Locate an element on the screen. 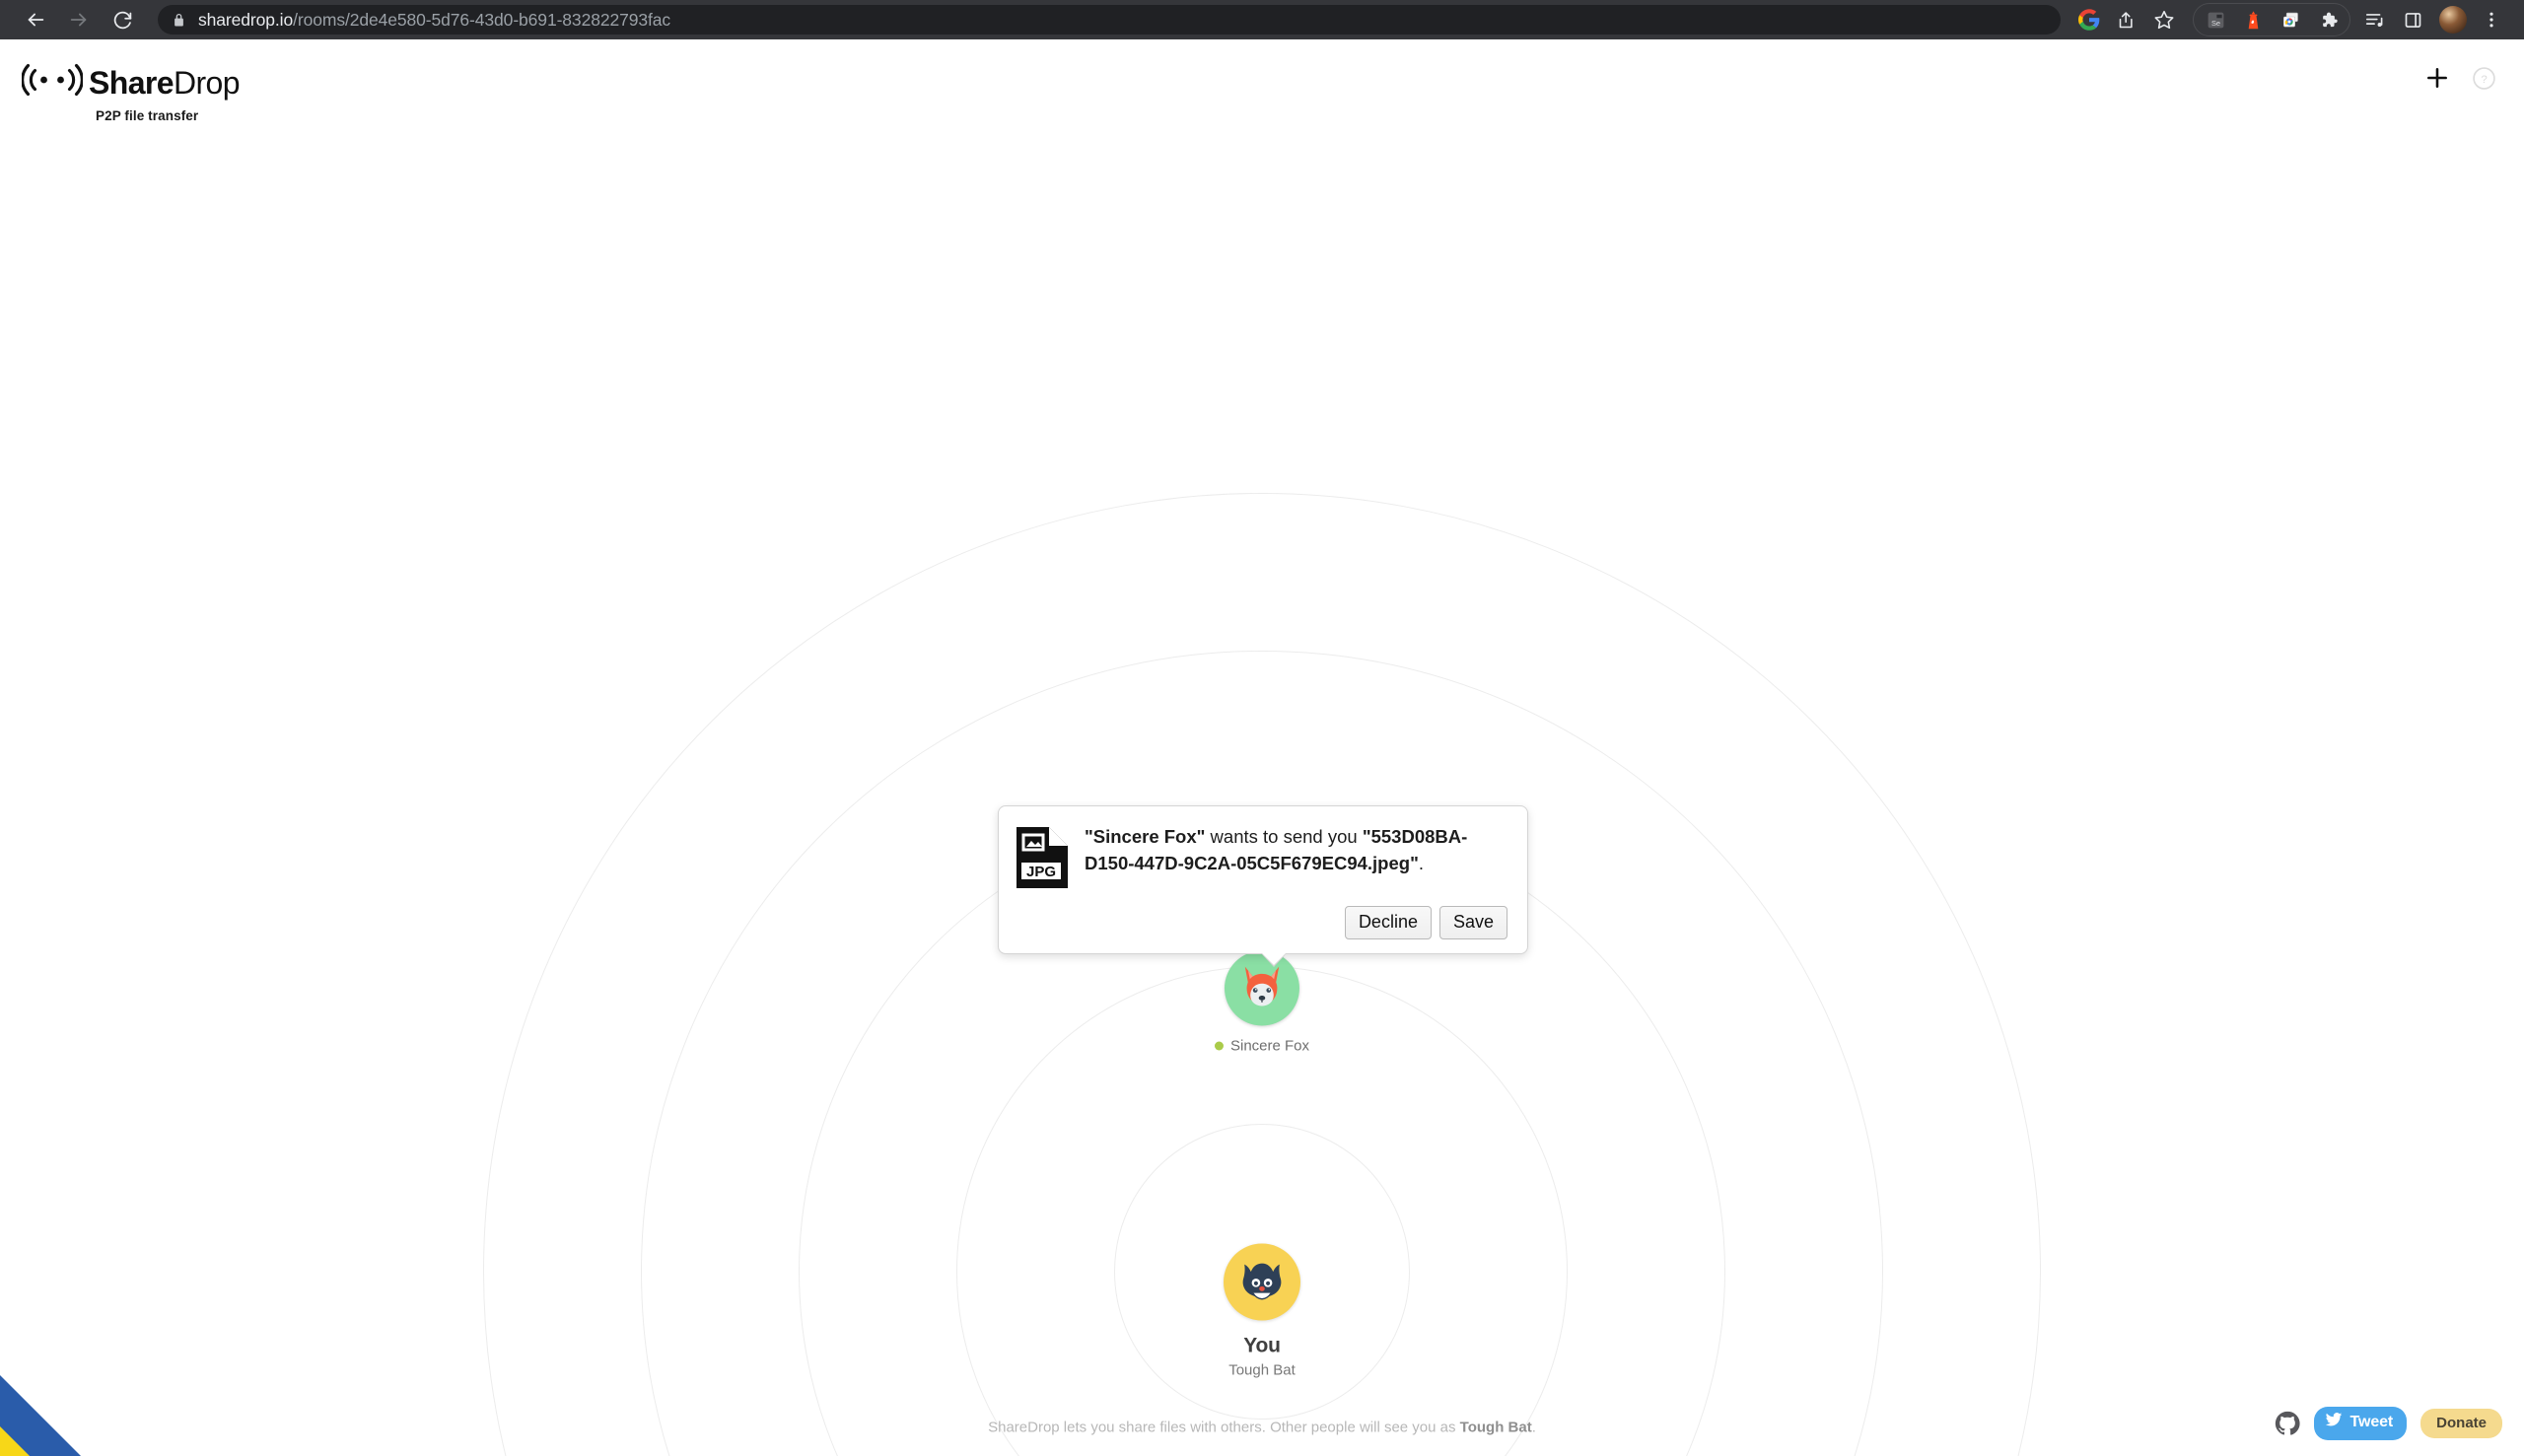  reload-button is located at coordinates (123, 19).